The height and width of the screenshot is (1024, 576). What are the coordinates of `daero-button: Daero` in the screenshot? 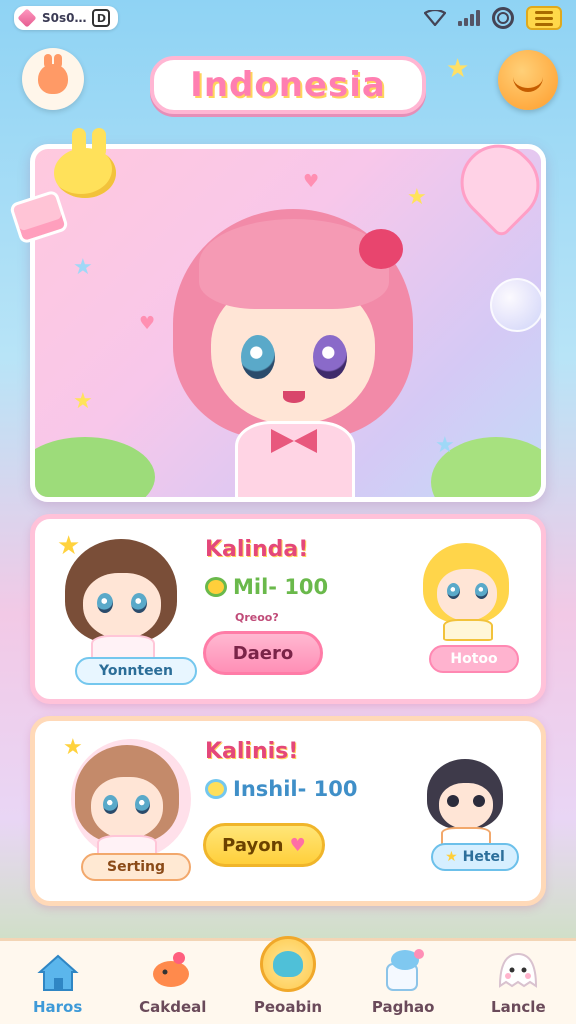 It's located at (263, 653).